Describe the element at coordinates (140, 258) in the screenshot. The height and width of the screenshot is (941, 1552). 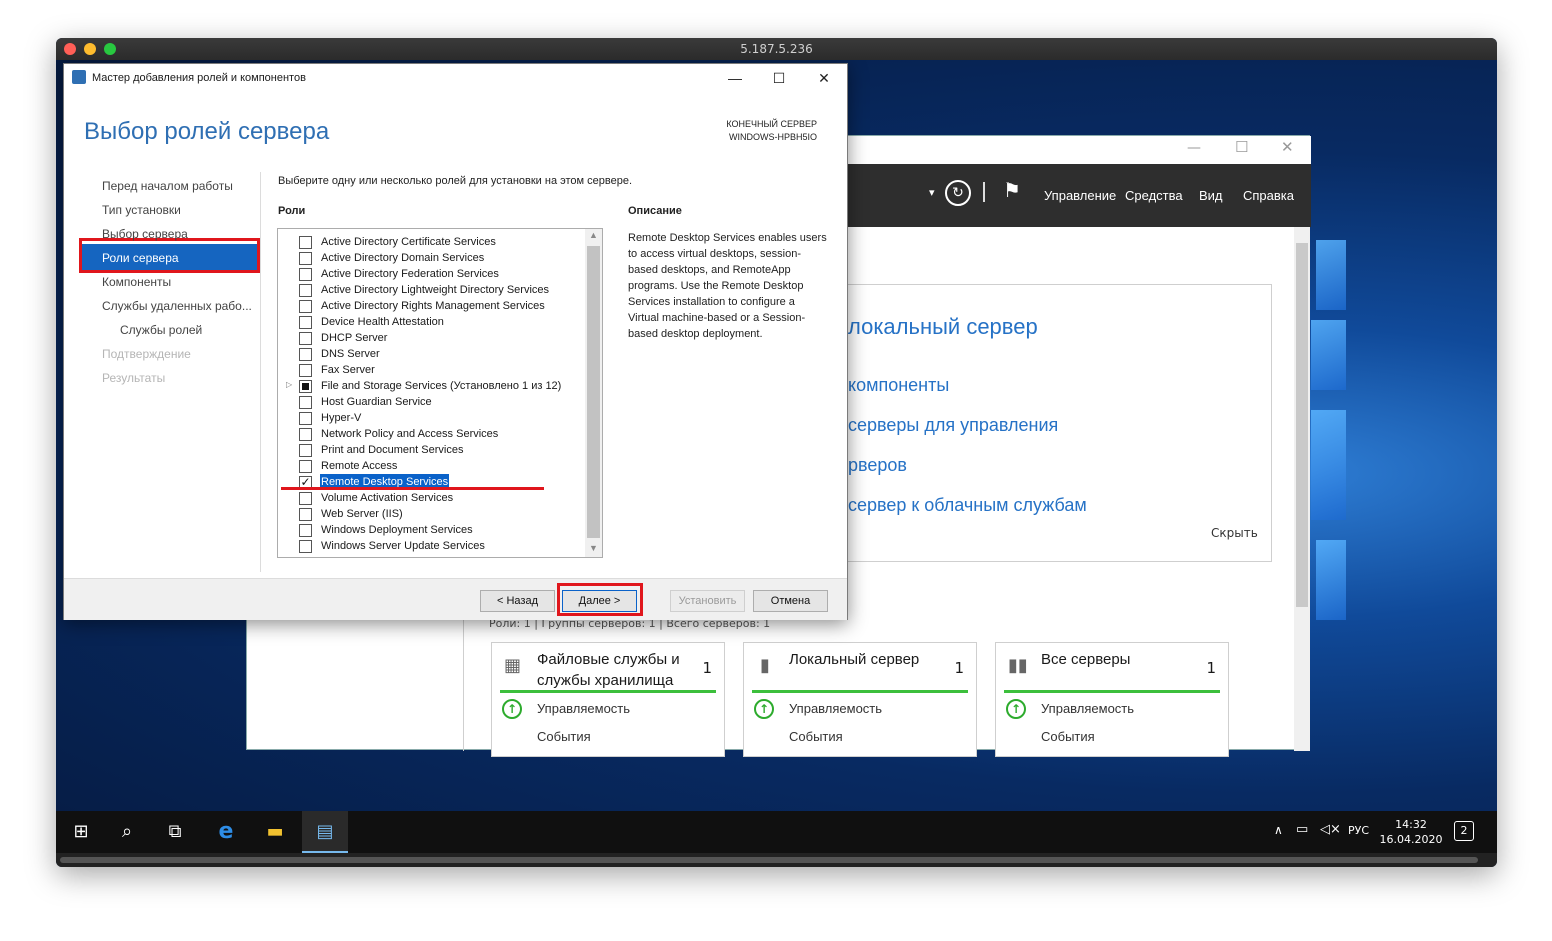
I see `nav-server-roles: Роли сервера` at that location.